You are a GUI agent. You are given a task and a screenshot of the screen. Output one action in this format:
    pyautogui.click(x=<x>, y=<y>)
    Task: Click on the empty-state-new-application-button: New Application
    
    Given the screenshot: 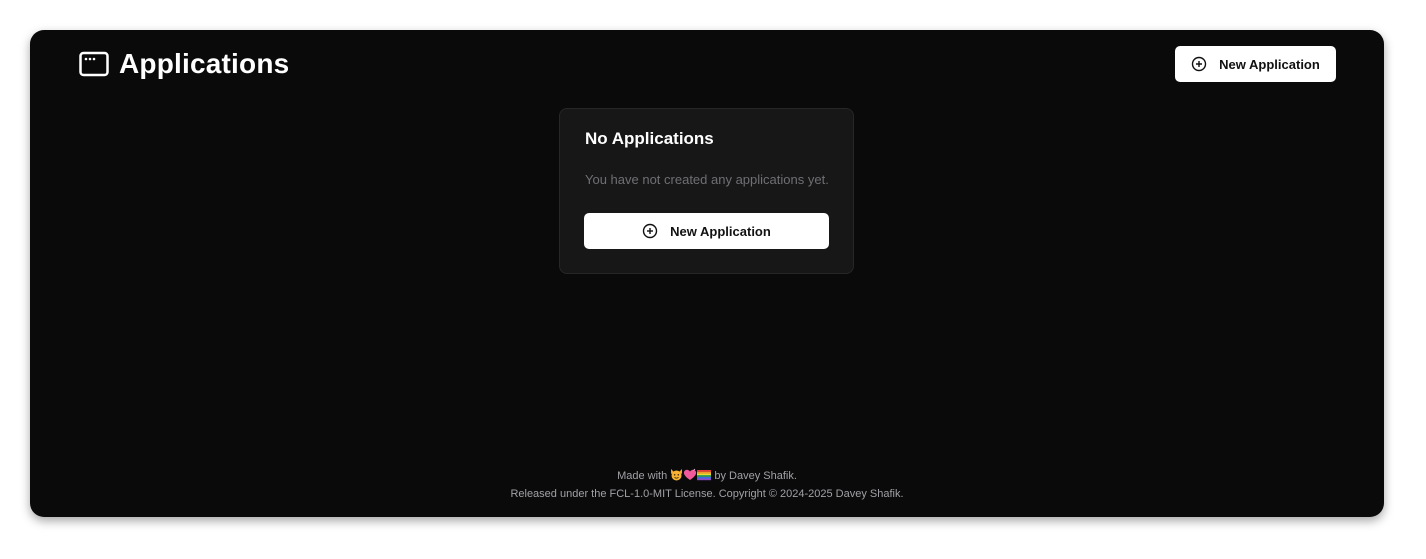 What is the action you would take?
    pyautogui.click(x=706, y=231)
    